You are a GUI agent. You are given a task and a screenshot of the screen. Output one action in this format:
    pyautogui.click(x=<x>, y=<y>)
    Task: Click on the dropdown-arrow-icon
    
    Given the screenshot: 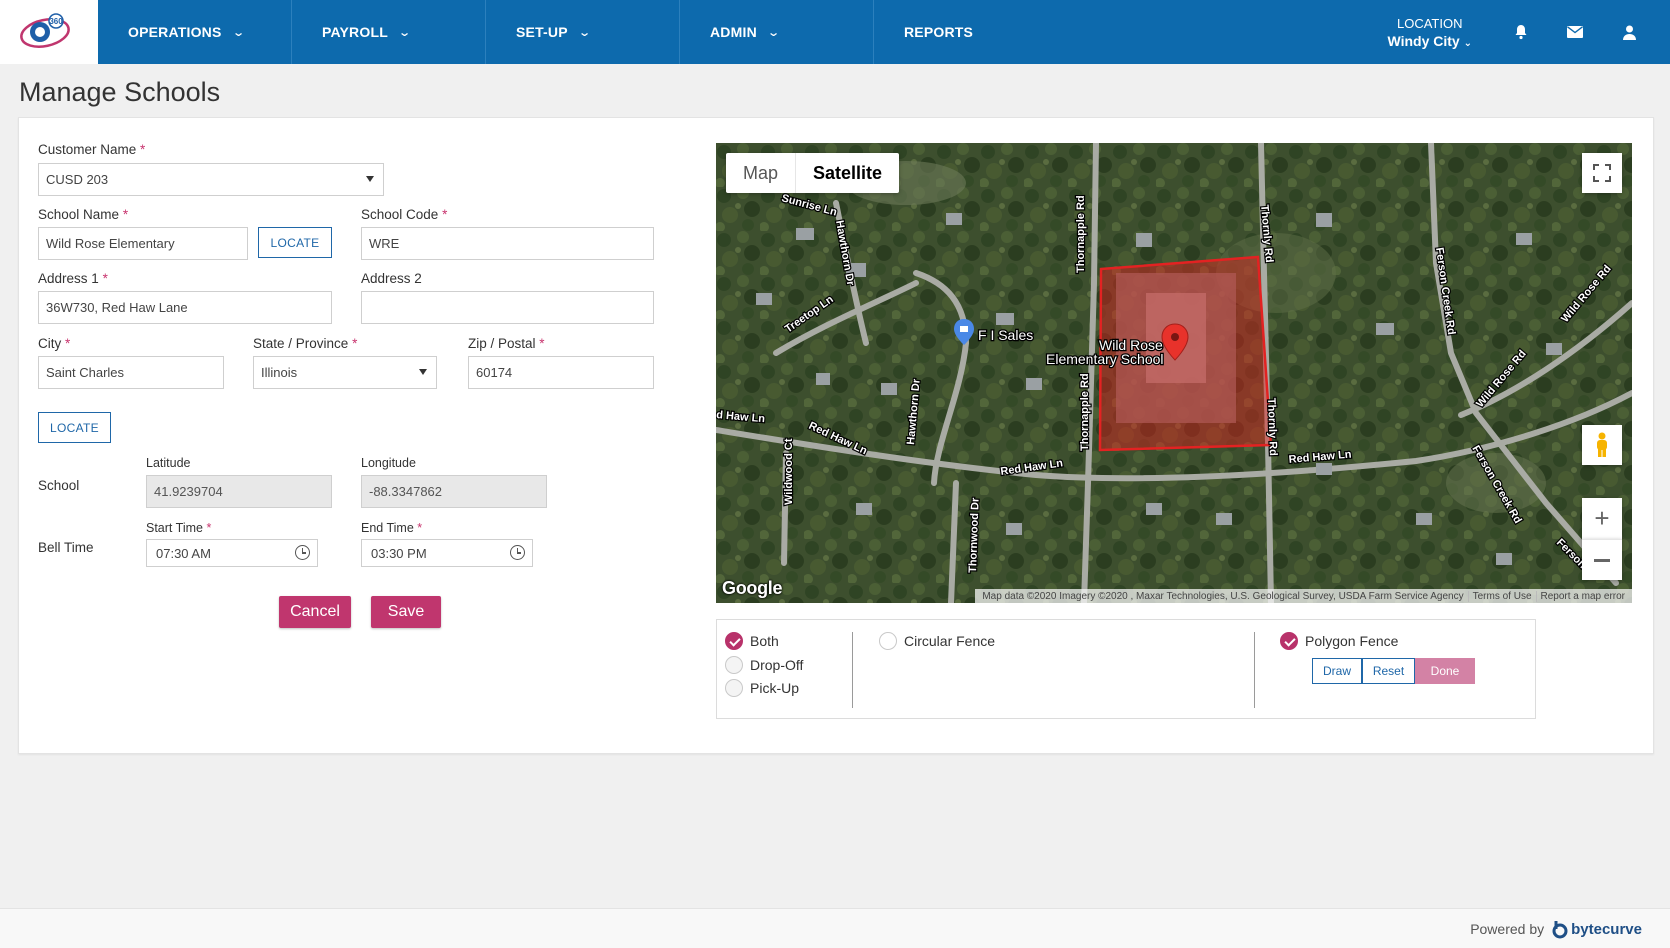 What is the action you would take?
    pyautogui.click(x=423, y=372)
    